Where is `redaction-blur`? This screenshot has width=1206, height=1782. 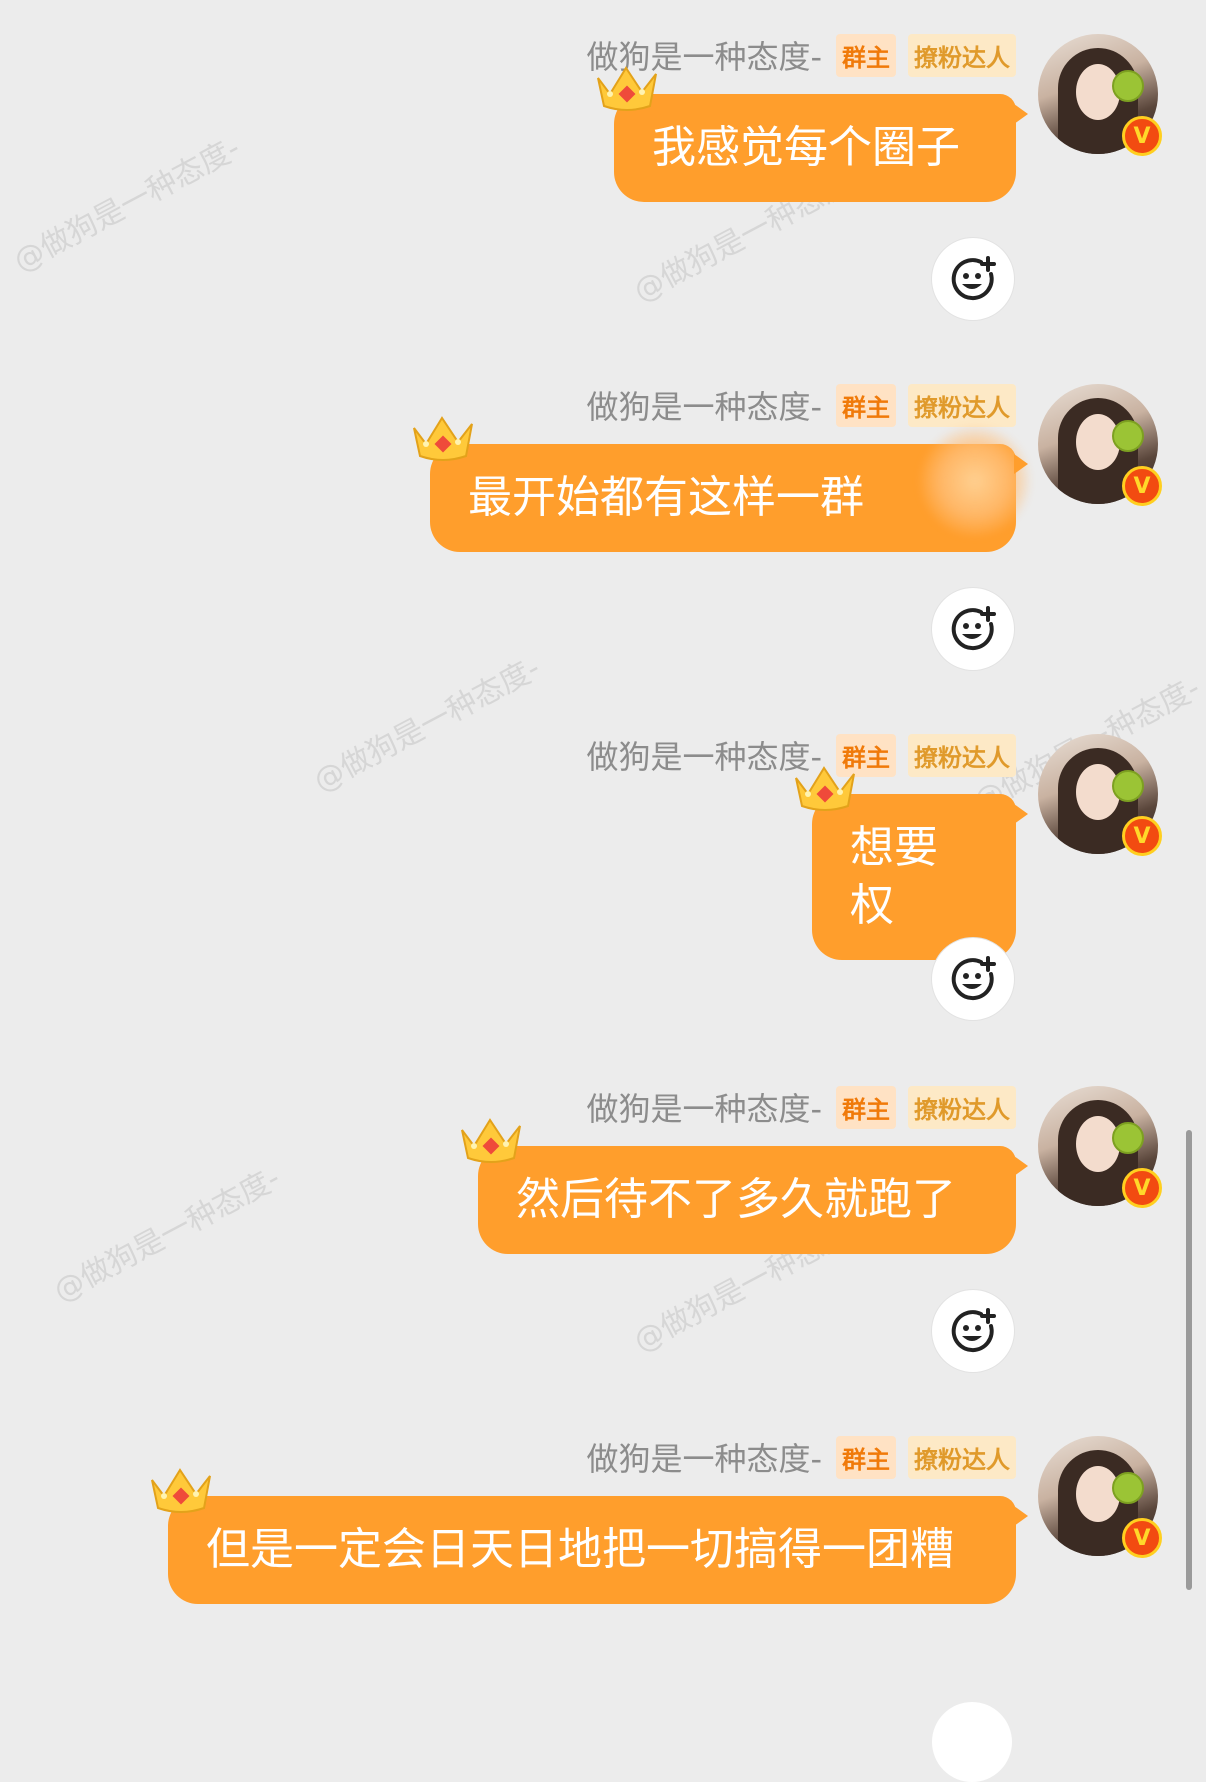 redaction-blur is located at coordinates (975, 481).